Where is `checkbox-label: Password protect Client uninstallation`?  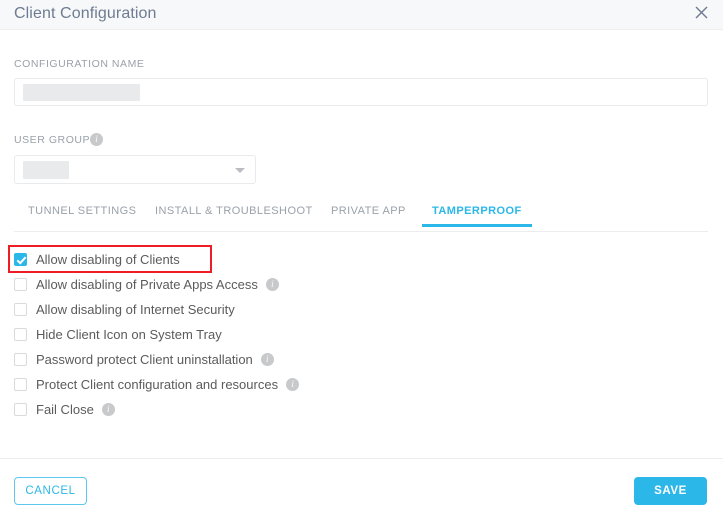 checkbox-label: Password protect Client uninstallation is located at coordinates (144, 359).